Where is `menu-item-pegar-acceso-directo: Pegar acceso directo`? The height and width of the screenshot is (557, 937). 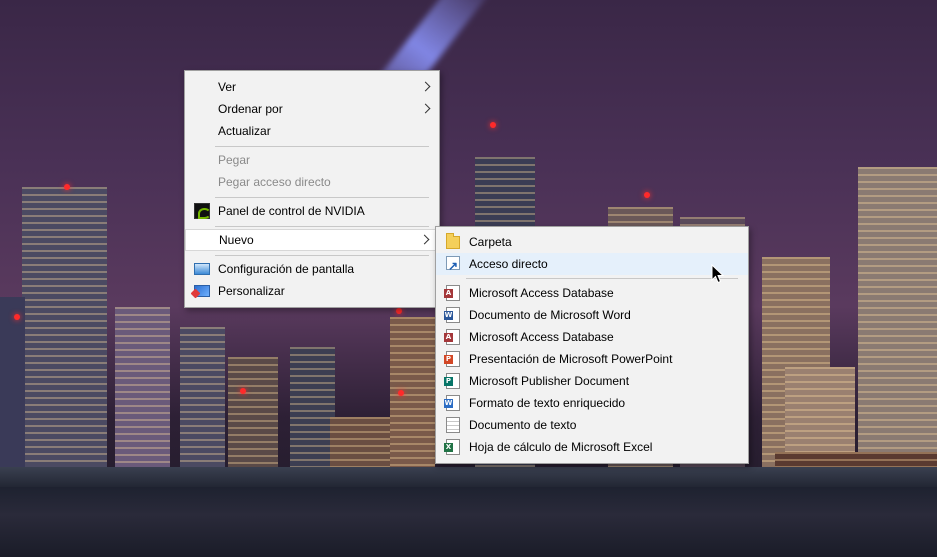 menu-item-pegar-acceso-directo: Pegar acceso directo is located at coordinates (312, 182).